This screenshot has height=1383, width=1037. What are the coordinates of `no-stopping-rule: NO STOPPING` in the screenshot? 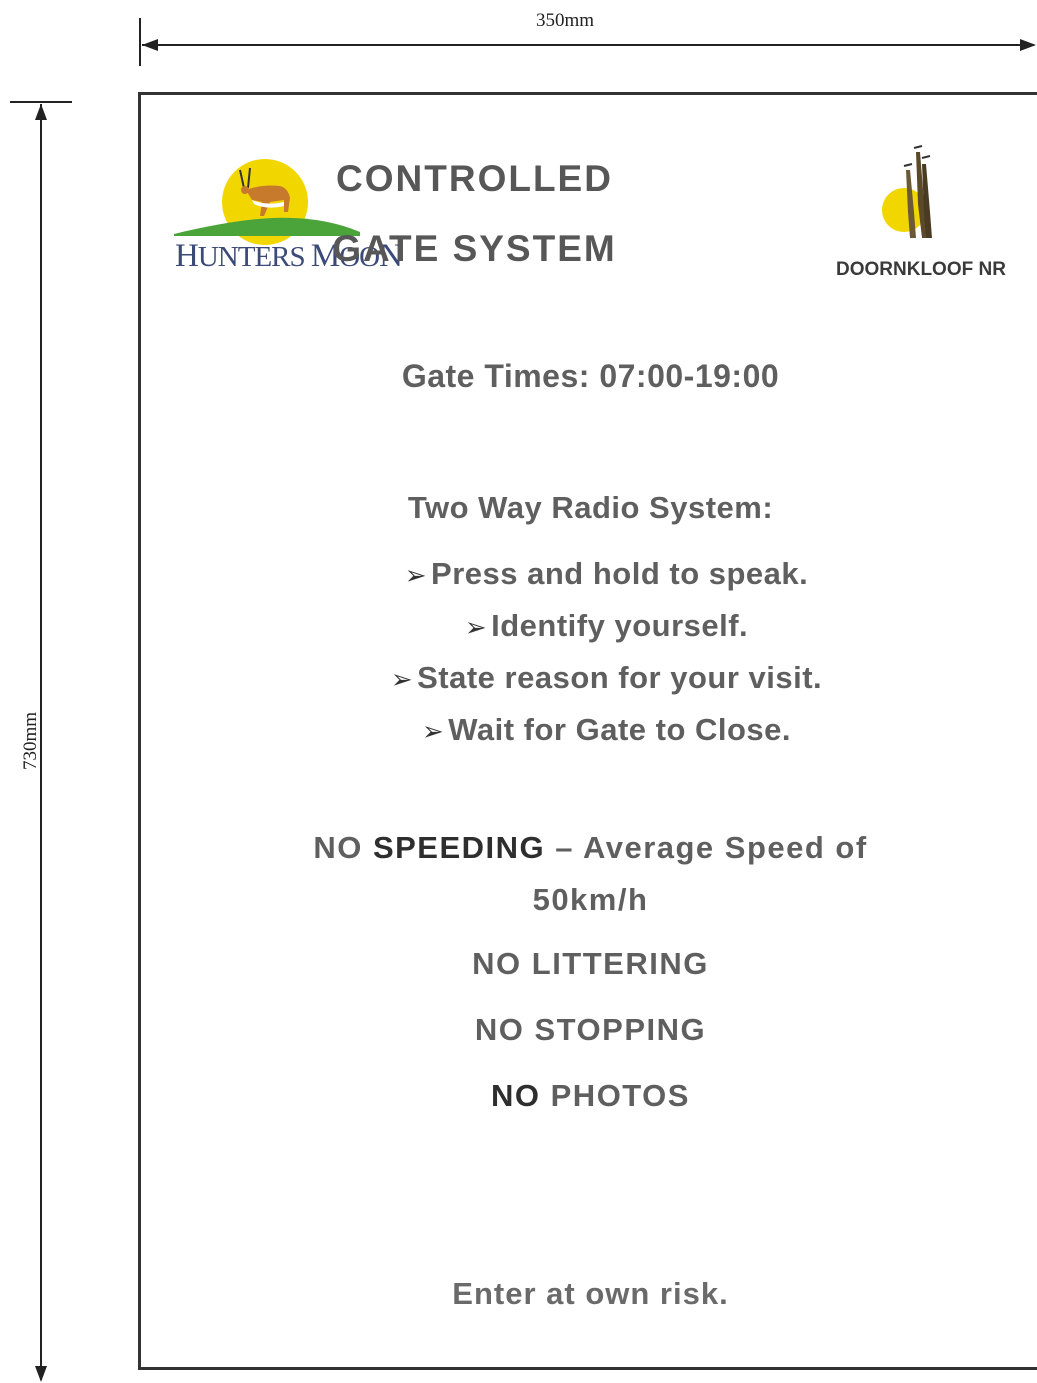 It's located at (590, 1029).